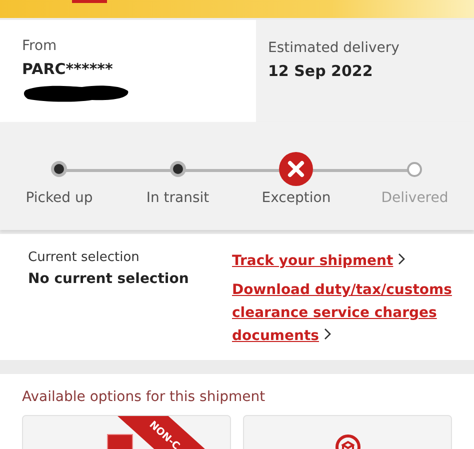 The image size is (474, 449). I want to click on selection-value: No current selection, so click(108, 279).